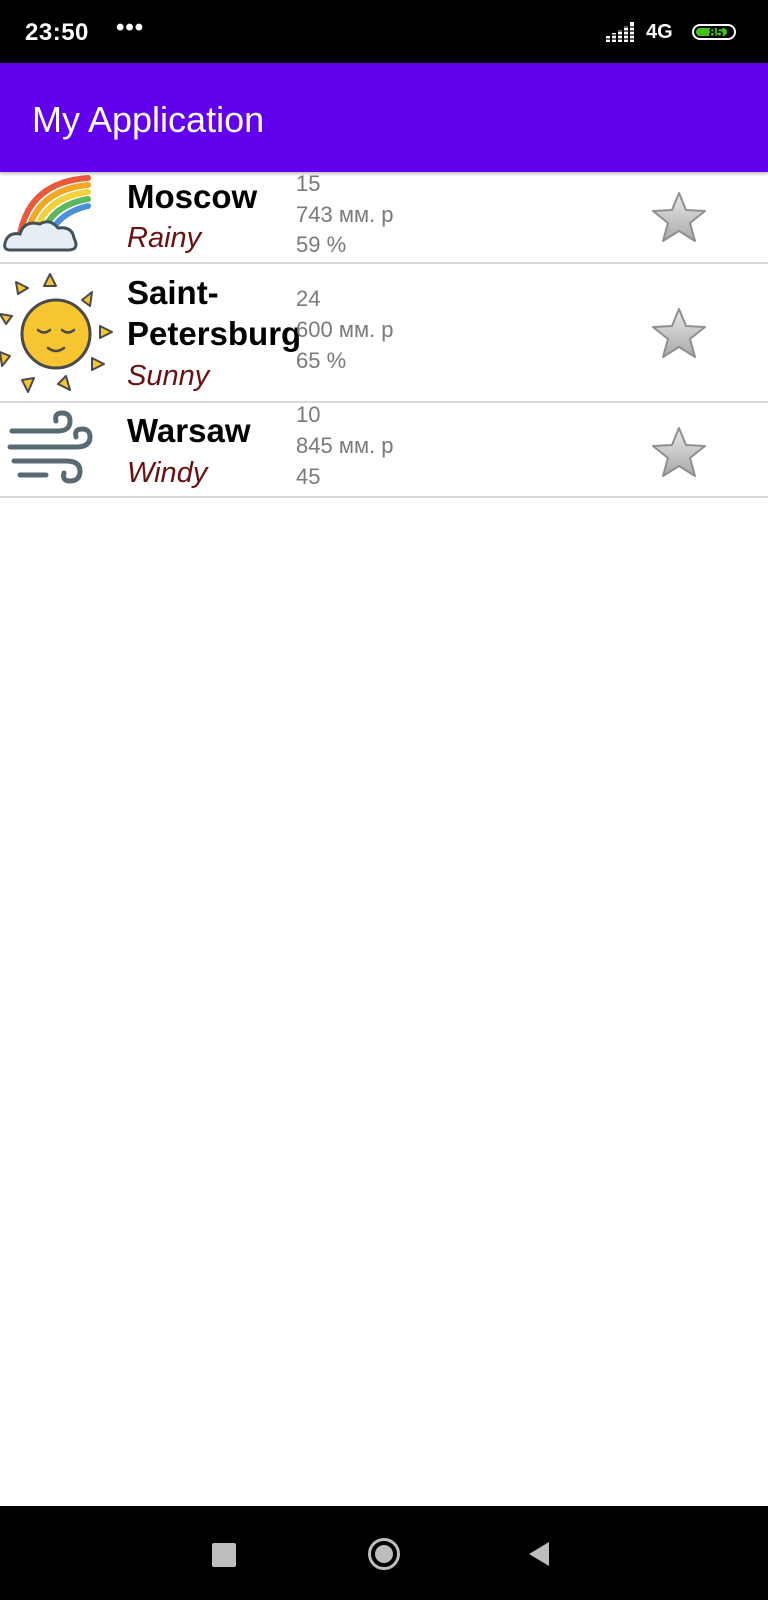 This screenshot has width=768, height=1600. I want to click on battery-percent: 85, so click(716, 32).